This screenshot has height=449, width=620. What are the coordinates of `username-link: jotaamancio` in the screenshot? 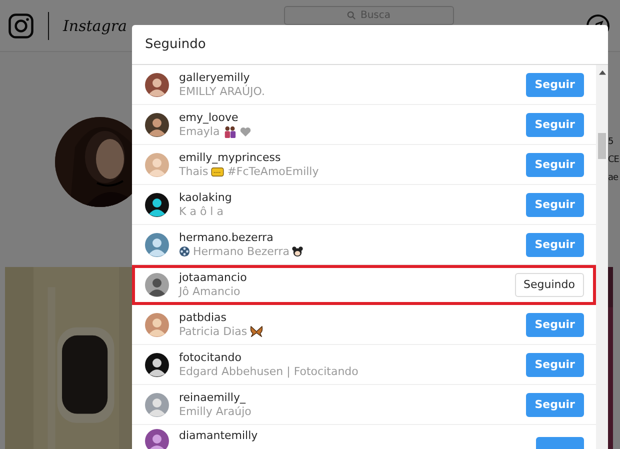 It's located at (213, 277).